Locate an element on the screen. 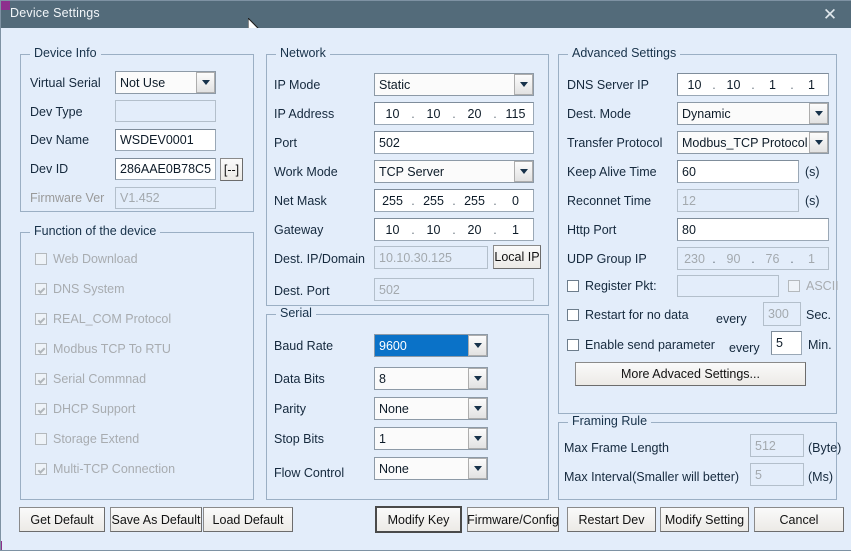 The width and height of the screenshot is (851, 551). checkbox-web-download: Web Download is located at coordinates (86, 259).